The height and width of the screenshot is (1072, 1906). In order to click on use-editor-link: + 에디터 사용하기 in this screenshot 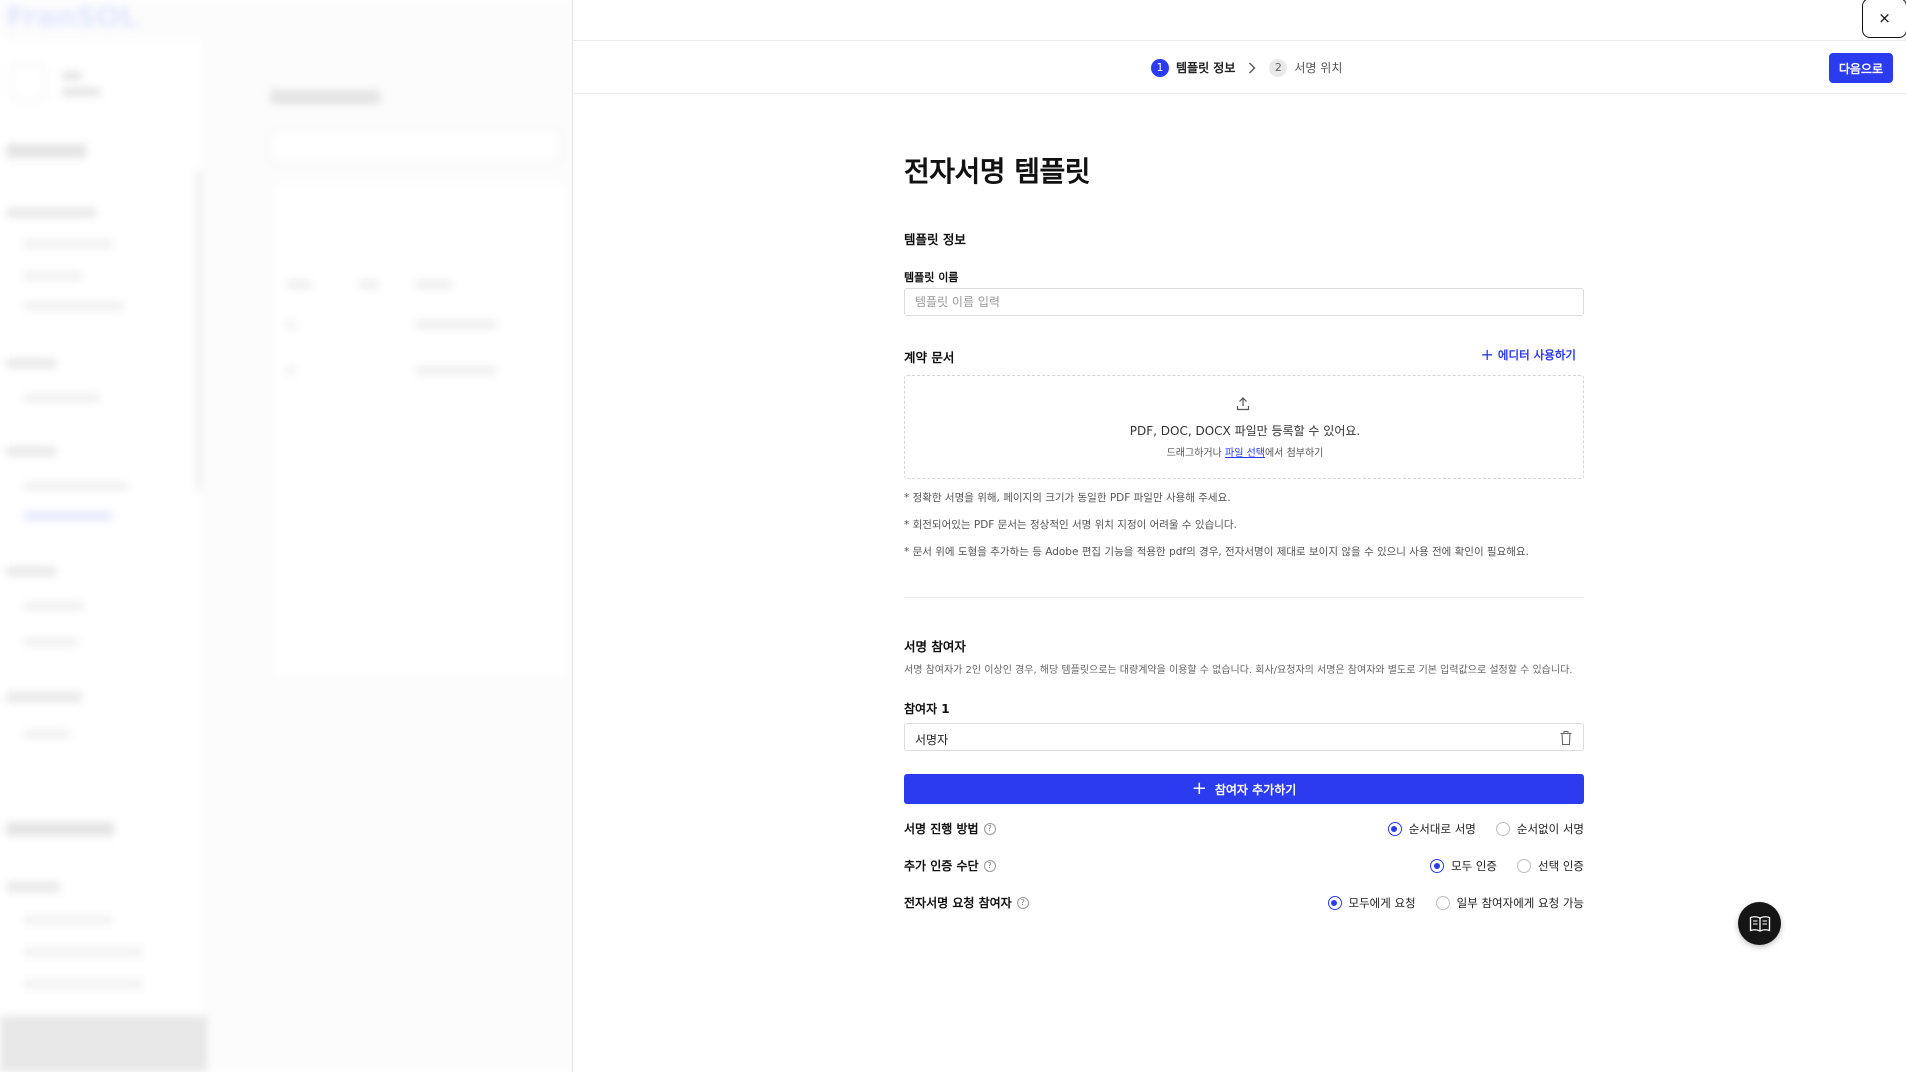, I will do `click(1528, 355)`.